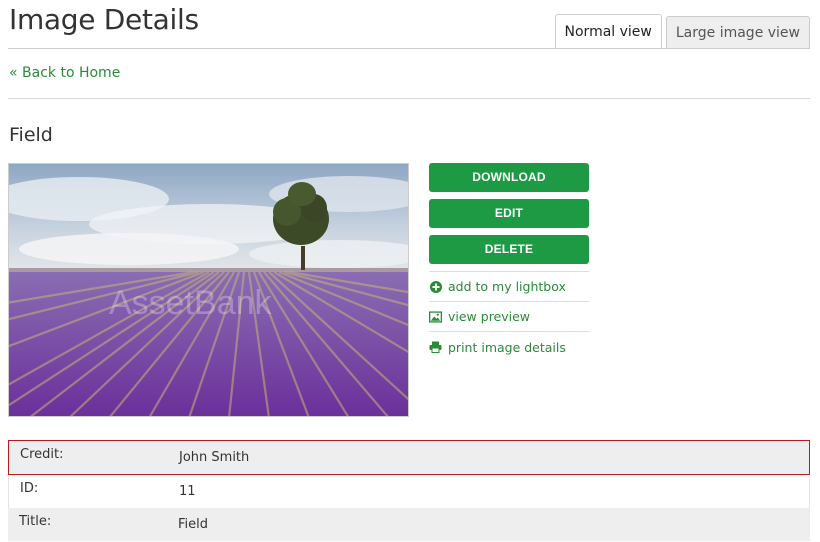 This screenshot has height=542, width=820. I want to click on tab-normal-view: Normal view, so click(608, 31).